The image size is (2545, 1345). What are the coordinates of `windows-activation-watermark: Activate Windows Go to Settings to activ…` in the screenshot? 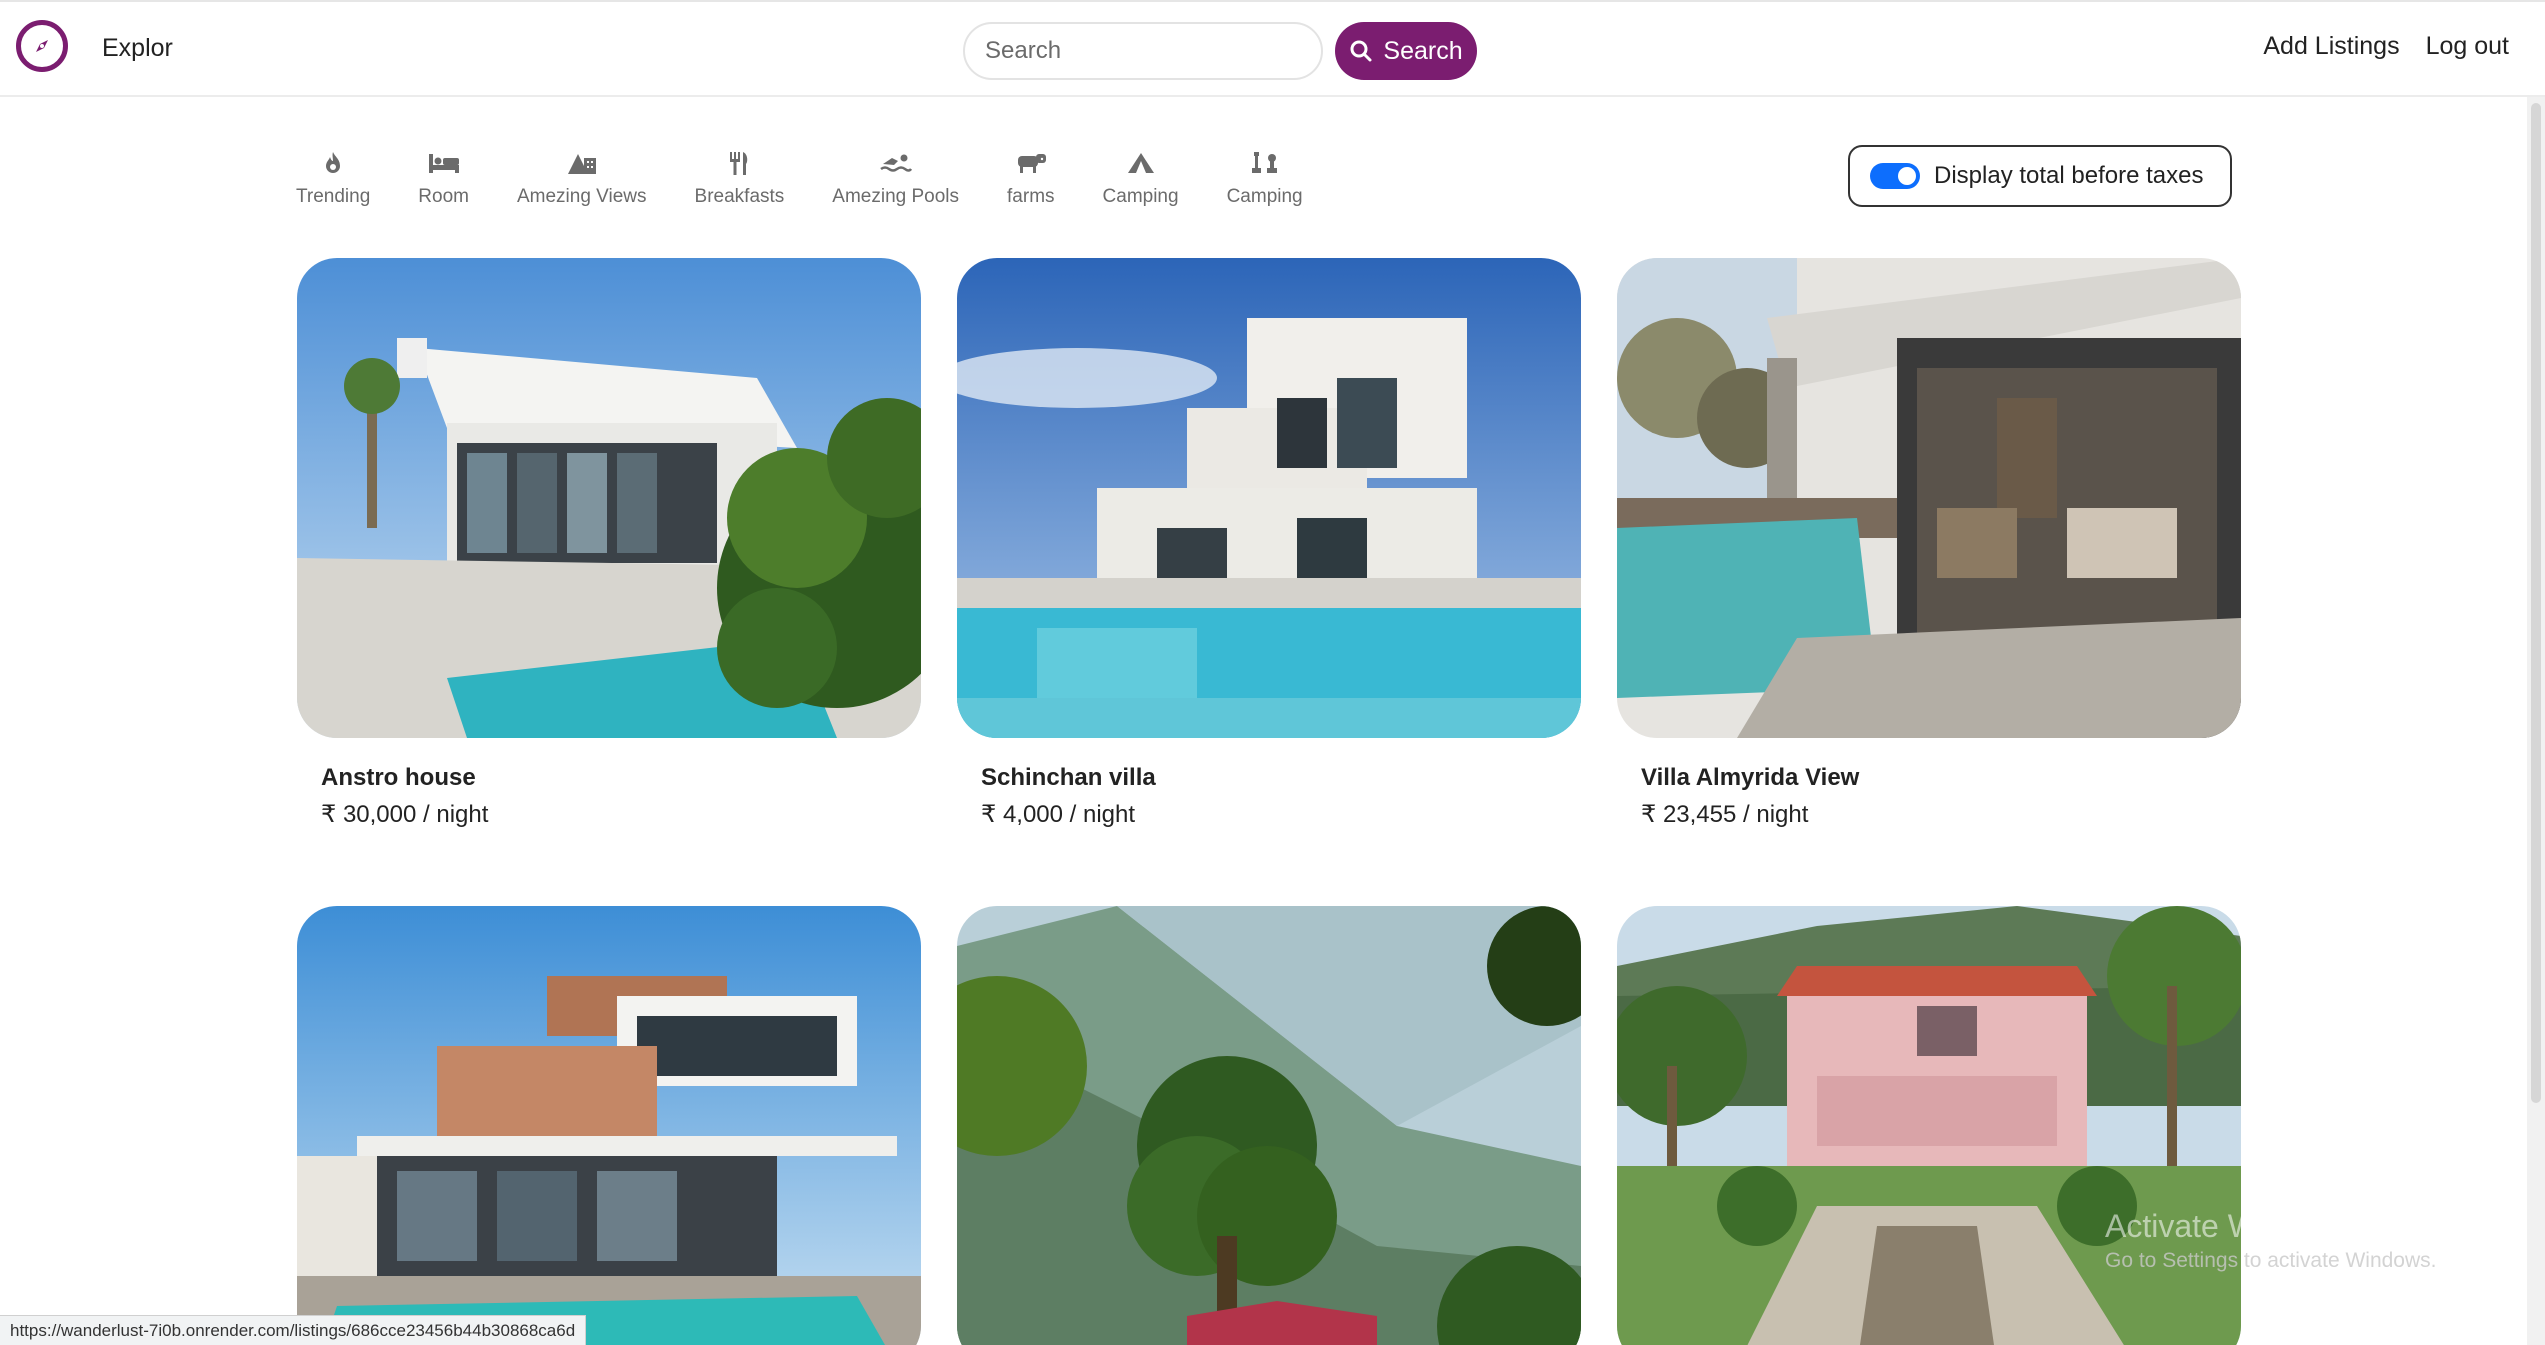 It's located at (2271, 1240).